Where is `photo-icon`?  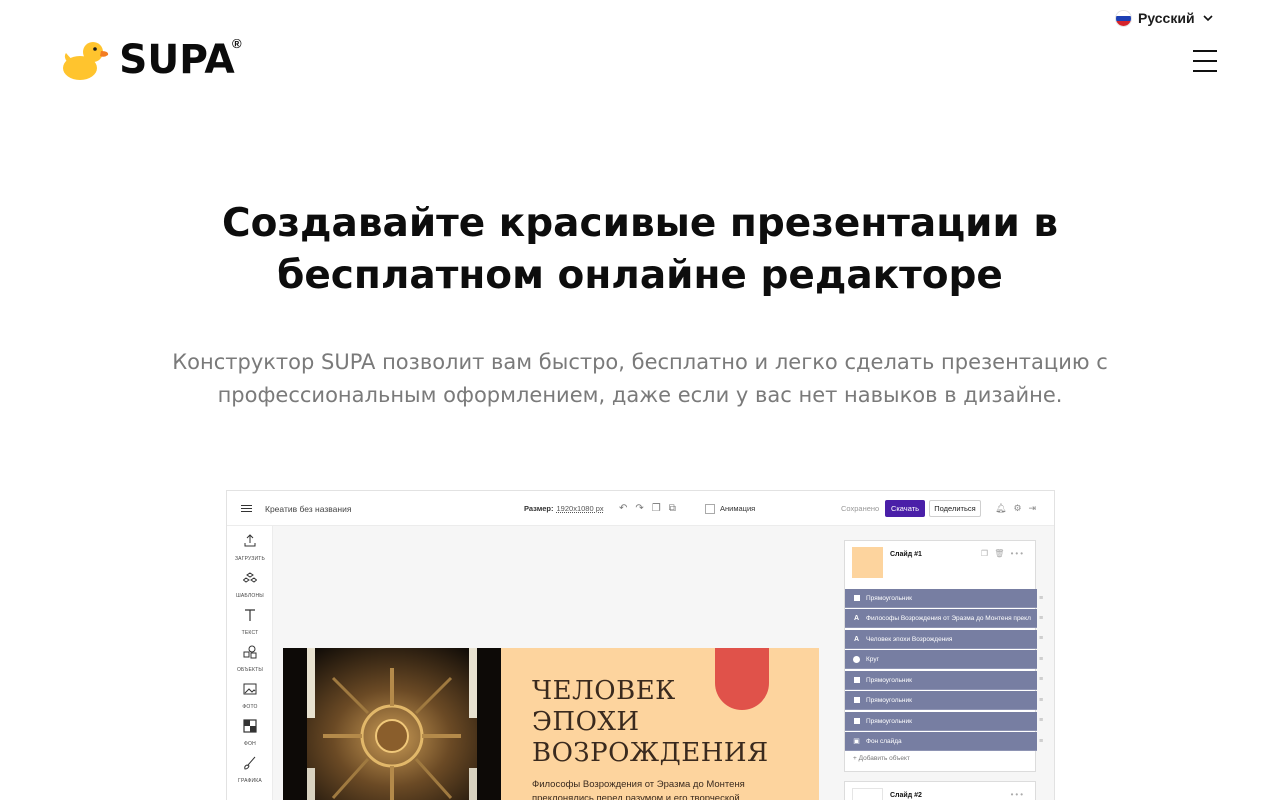 photo-icon is located at coordinates (250, 689).